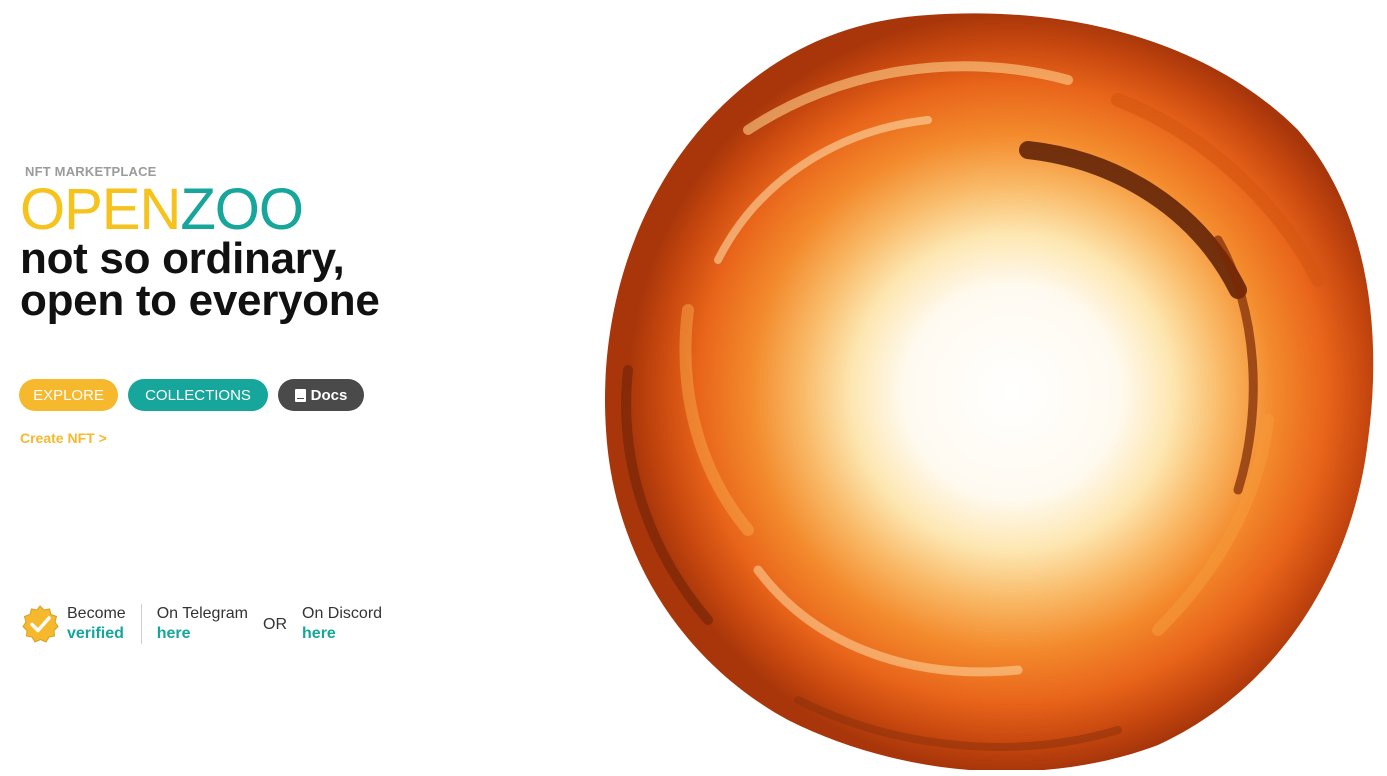  Describe the element at coordinates (202, 634) in the screenshot. I see `telegram-link: here` at that location.